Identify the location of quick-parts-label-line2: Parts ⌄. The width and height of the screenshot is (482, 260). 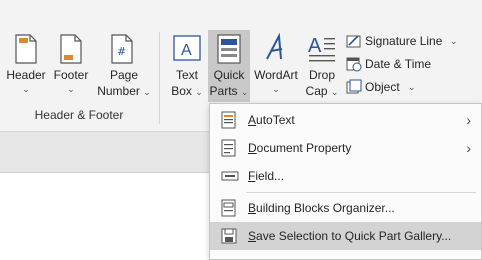
(229, 92).